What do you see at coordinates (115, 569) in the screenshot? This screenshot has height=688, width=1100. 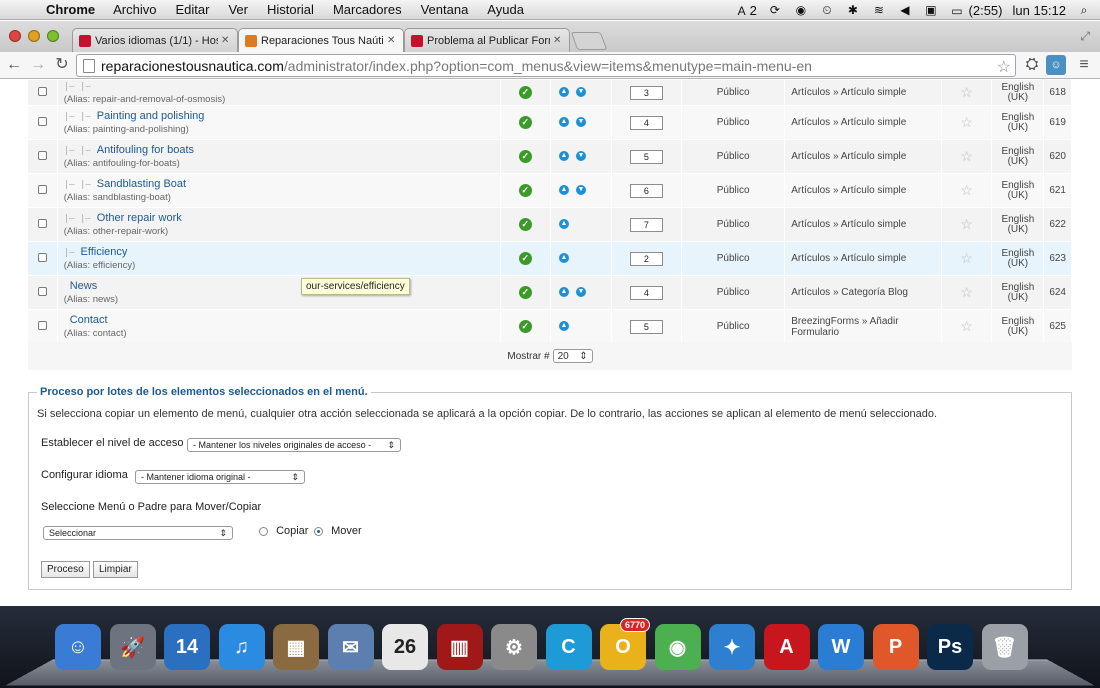 I see `clear-button: Limpiar` at bounding box center [115, 569].